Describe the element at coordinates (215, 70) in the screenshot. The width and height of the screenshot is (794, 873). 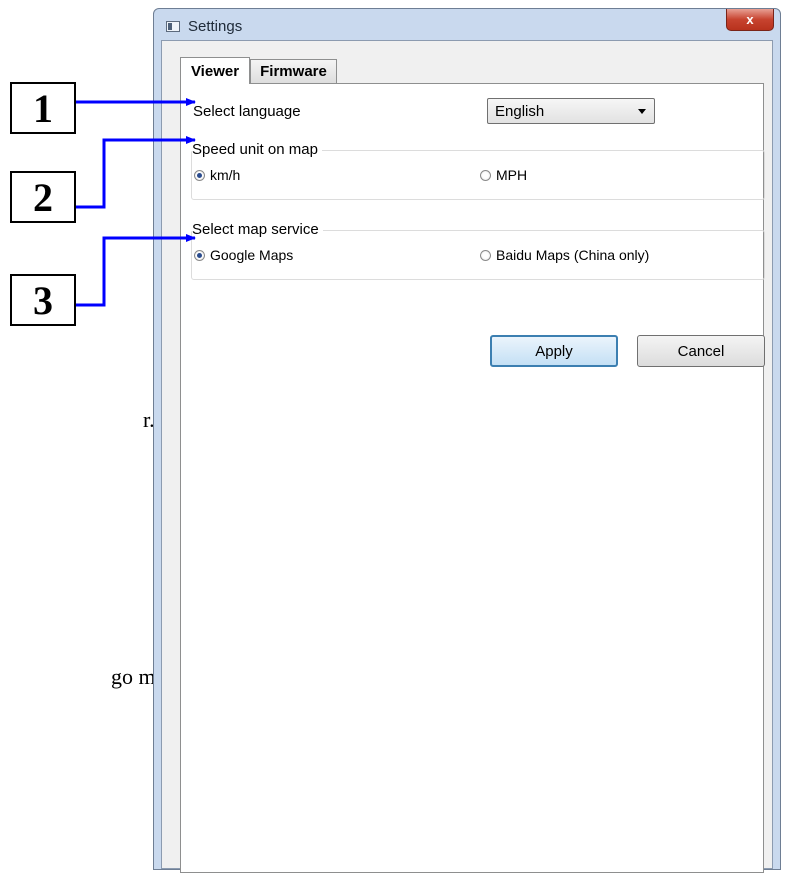
I see `tab-viewer: Viewer` at that location.